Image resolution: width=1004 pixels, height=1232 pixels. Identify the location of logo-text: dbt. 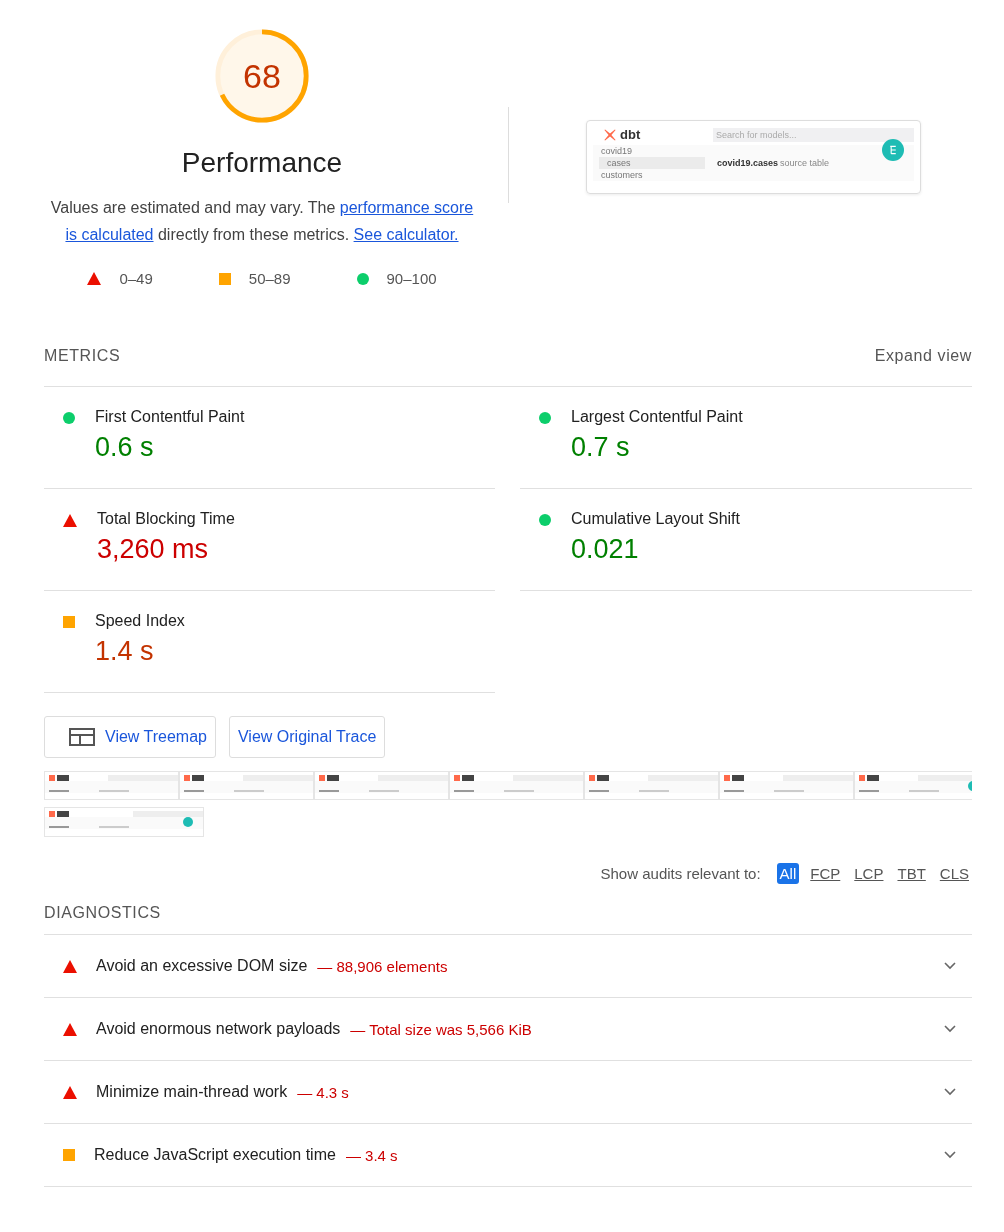
(630, 134).